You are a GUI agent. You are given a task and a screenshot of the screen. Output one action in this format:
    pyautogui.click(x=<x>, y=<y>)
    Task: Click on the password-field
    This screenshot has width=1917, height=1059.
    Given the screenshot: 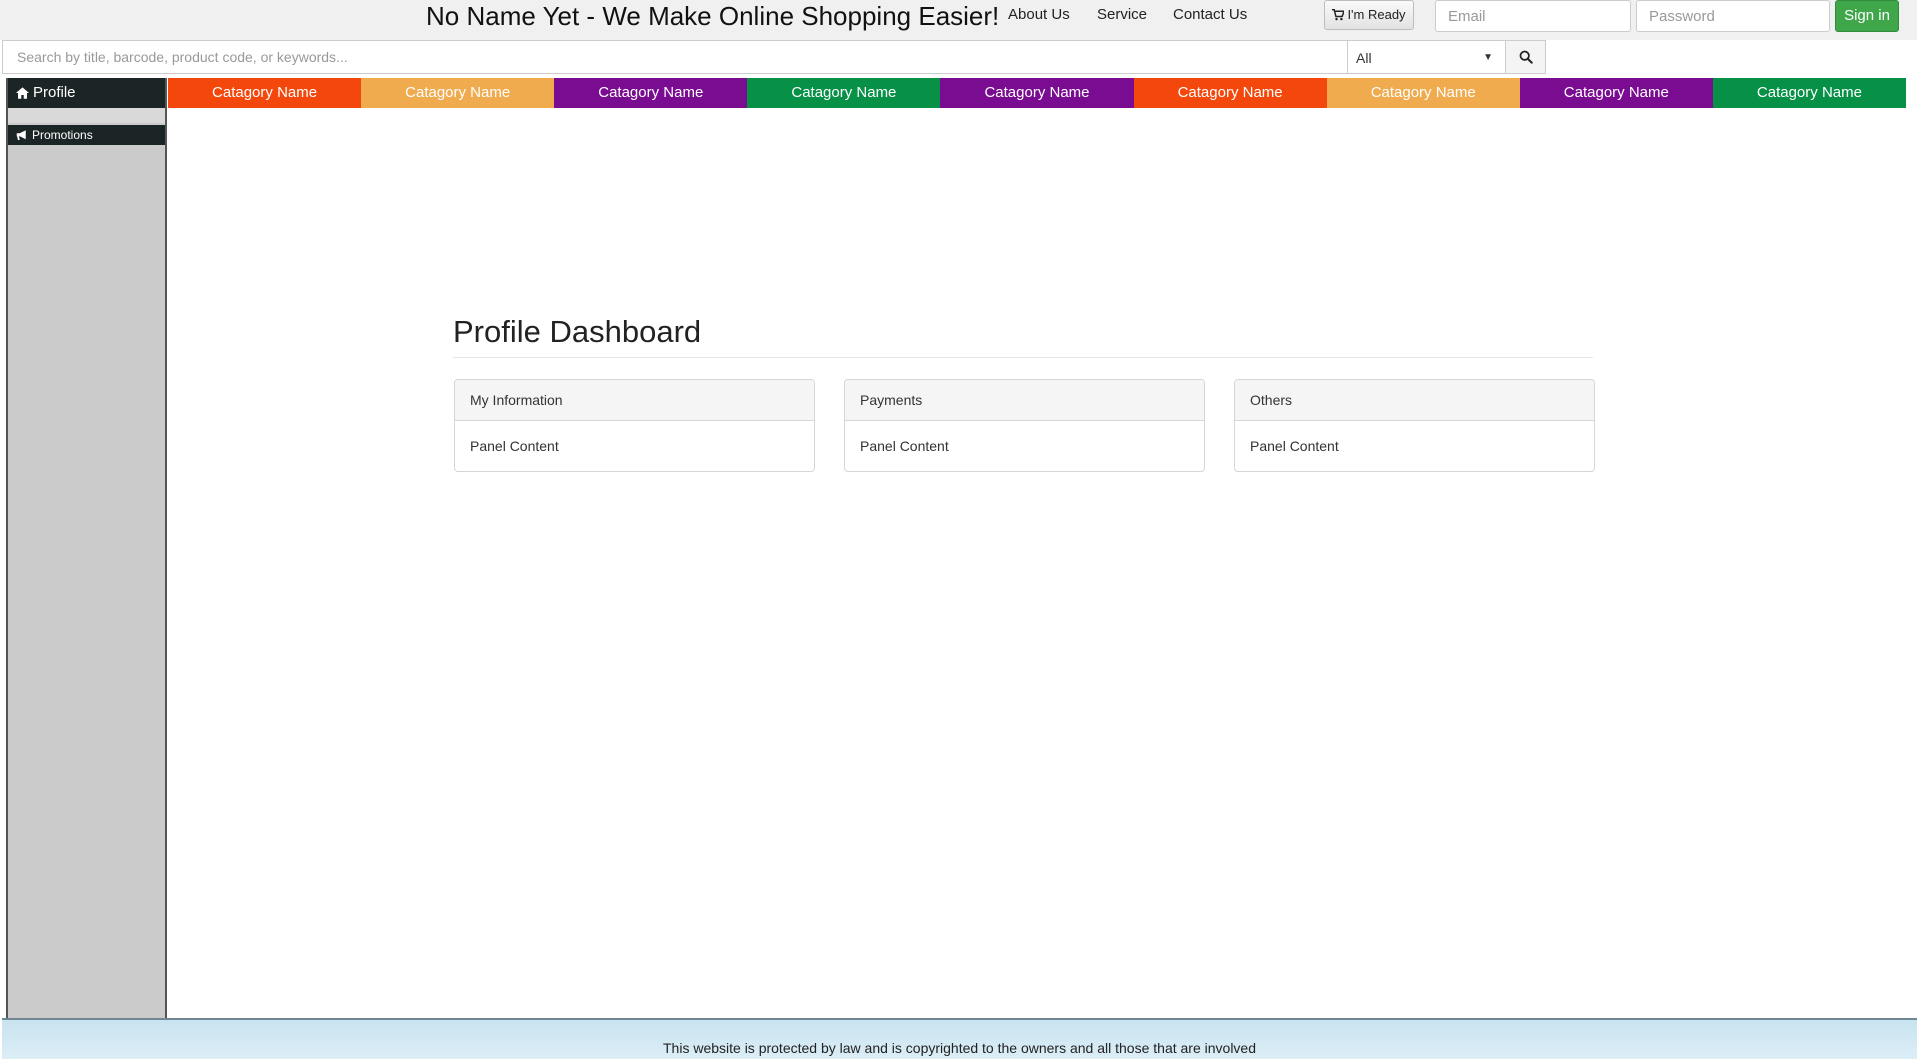 What is the action you would take?
    pyautogui.click(x=1733, y=16)
    